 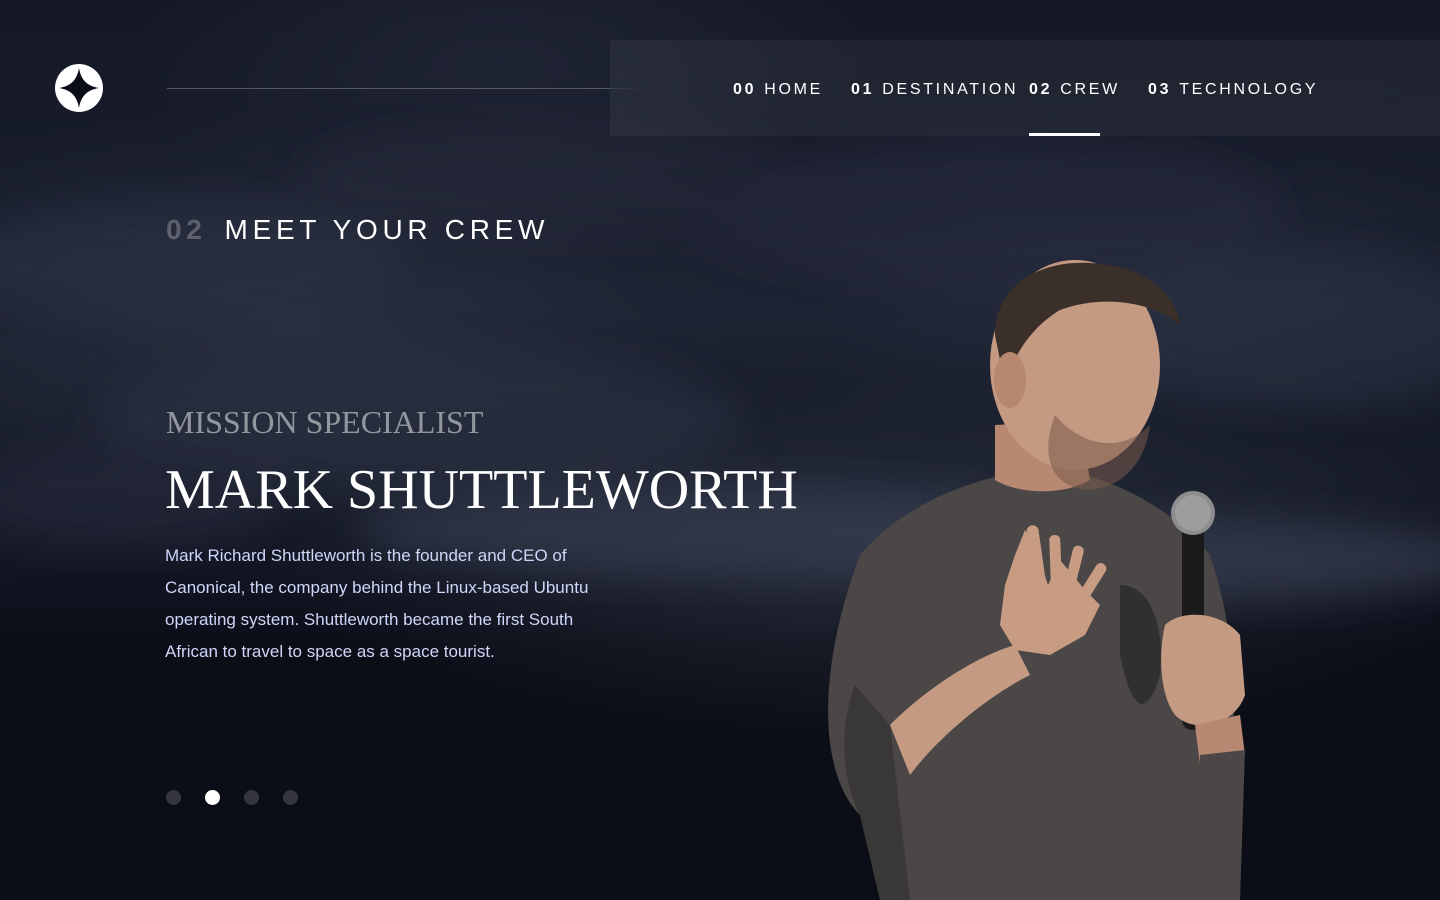 I want to click on nav-item-technology: 03 TECHNOLOGY, so click(x=1233, y=88).